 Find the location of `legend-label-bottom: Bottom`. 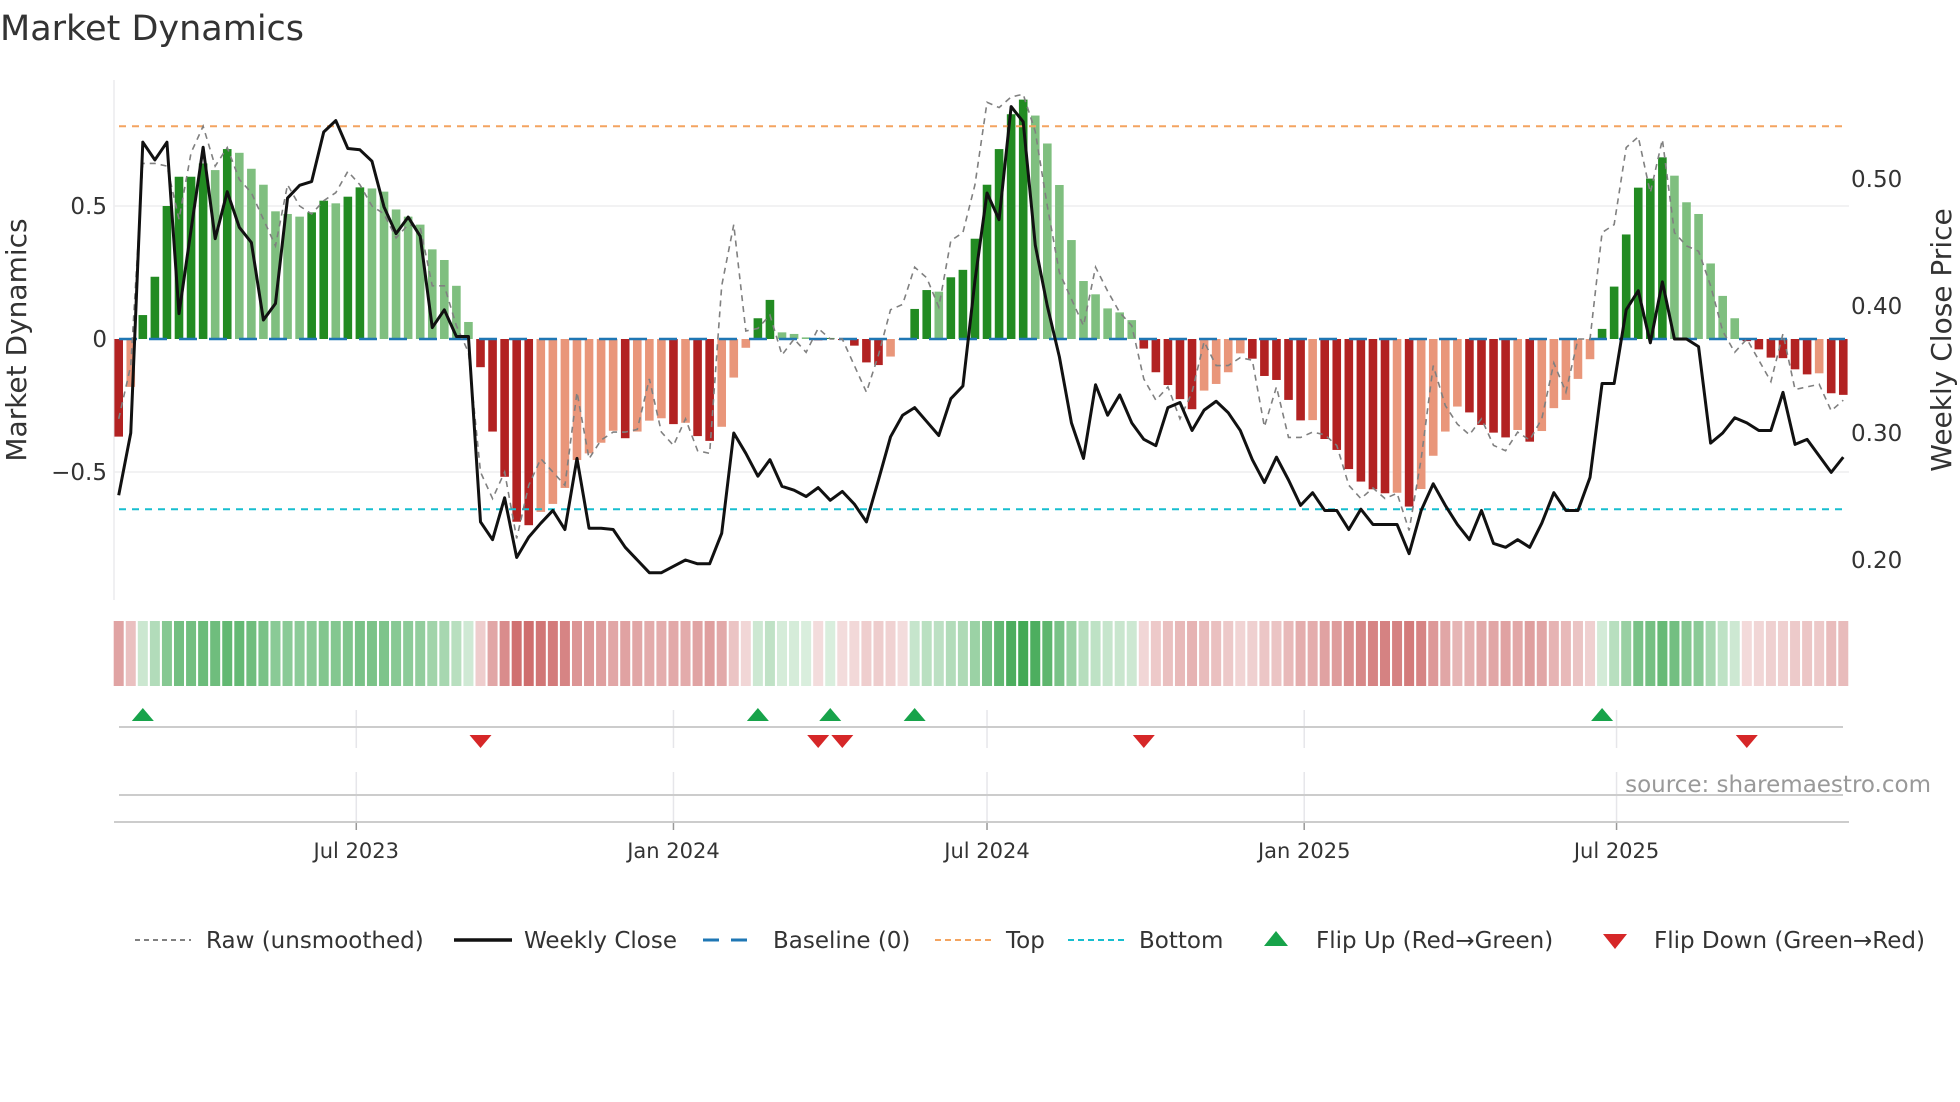

legend-label-bottom: Bottom is located at coordinates (1181, 941).